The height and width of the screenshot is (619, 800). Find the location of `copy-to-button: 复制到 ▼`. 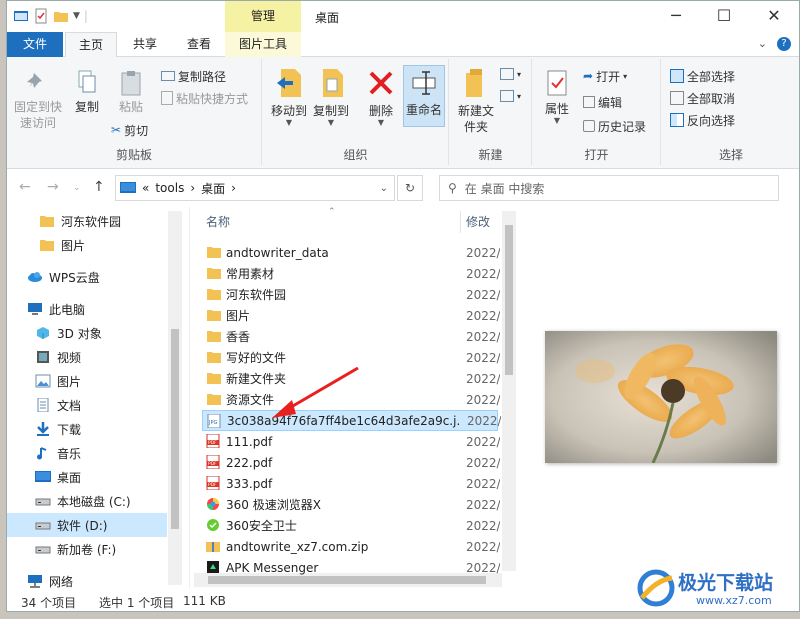

copy-to-button: 复制到 ▼ is located at coordinates (331, 97).